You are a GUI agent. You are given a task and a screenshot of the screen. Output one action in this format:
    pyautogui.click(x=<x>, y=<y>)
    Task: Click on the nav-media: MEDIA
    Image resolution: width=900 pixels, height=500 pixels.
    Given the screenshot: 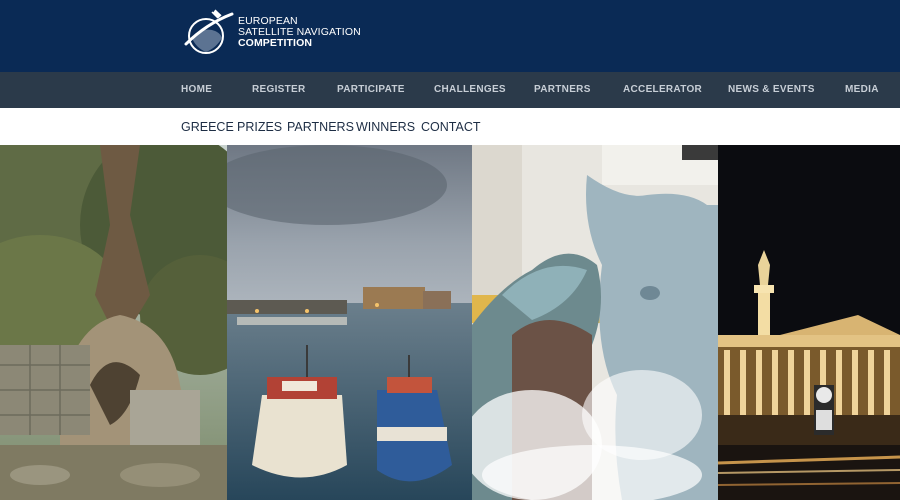 What is the action you would take?
    pyautogui.click(x=862, y=90)
    